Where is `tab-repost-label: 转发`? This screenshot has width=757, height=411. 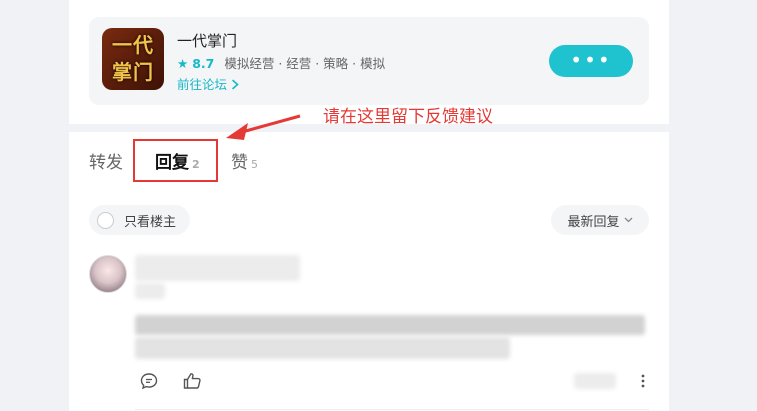 tab-repost-label: 转发 is located at coordinates (106, 163).